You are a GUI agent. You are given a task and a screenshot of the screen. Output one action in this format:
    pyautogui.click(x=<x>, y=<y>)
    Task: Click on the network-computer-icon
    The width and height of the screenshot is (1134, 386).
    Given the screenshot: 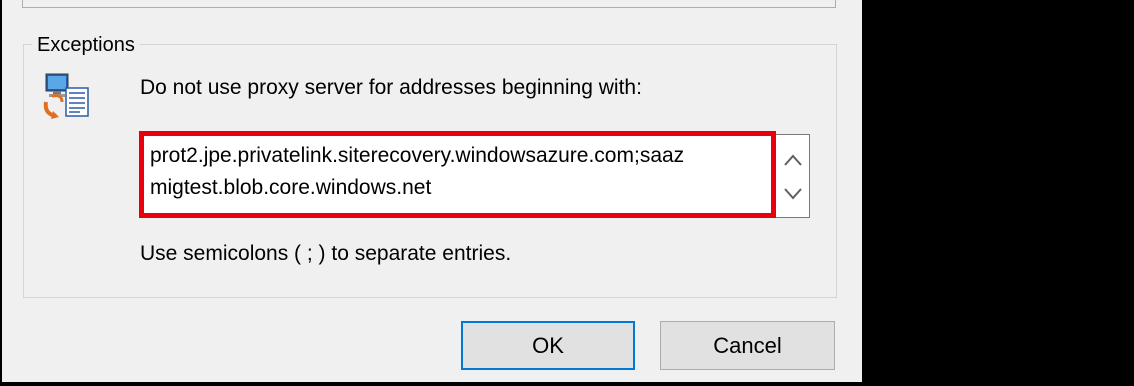 What is the action you would take?
    pyautogui.click(x=67, y=97)
    